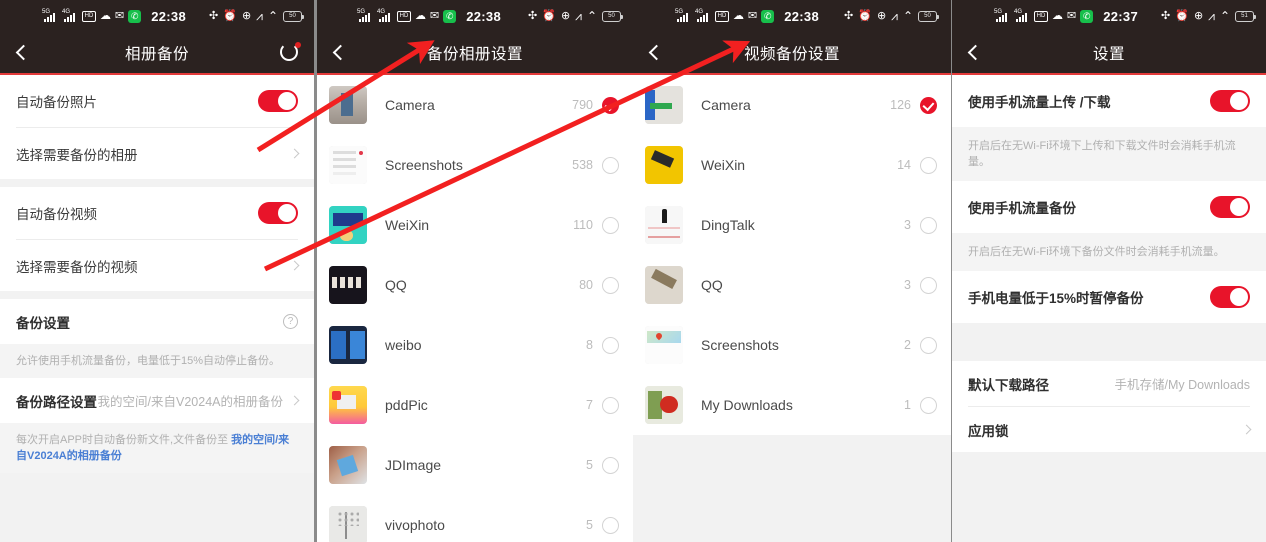  I want to click on cloud-icon: ☁, so click(420, 15).